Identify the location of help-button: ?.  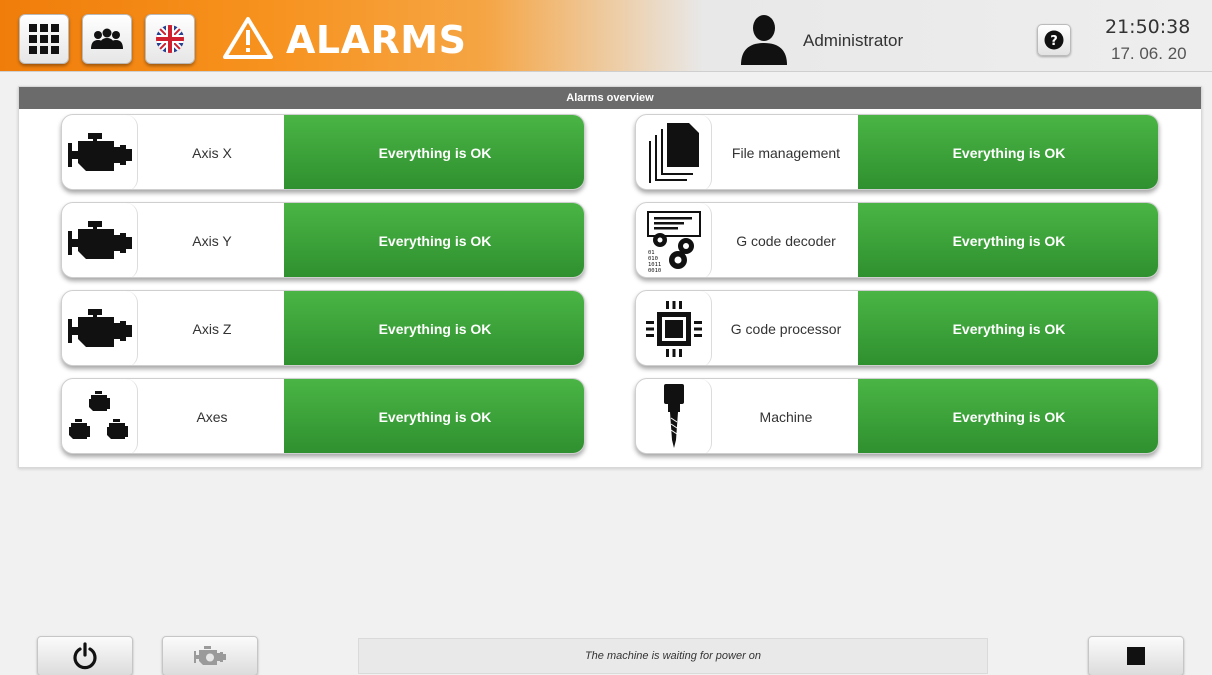
(1054, 40).